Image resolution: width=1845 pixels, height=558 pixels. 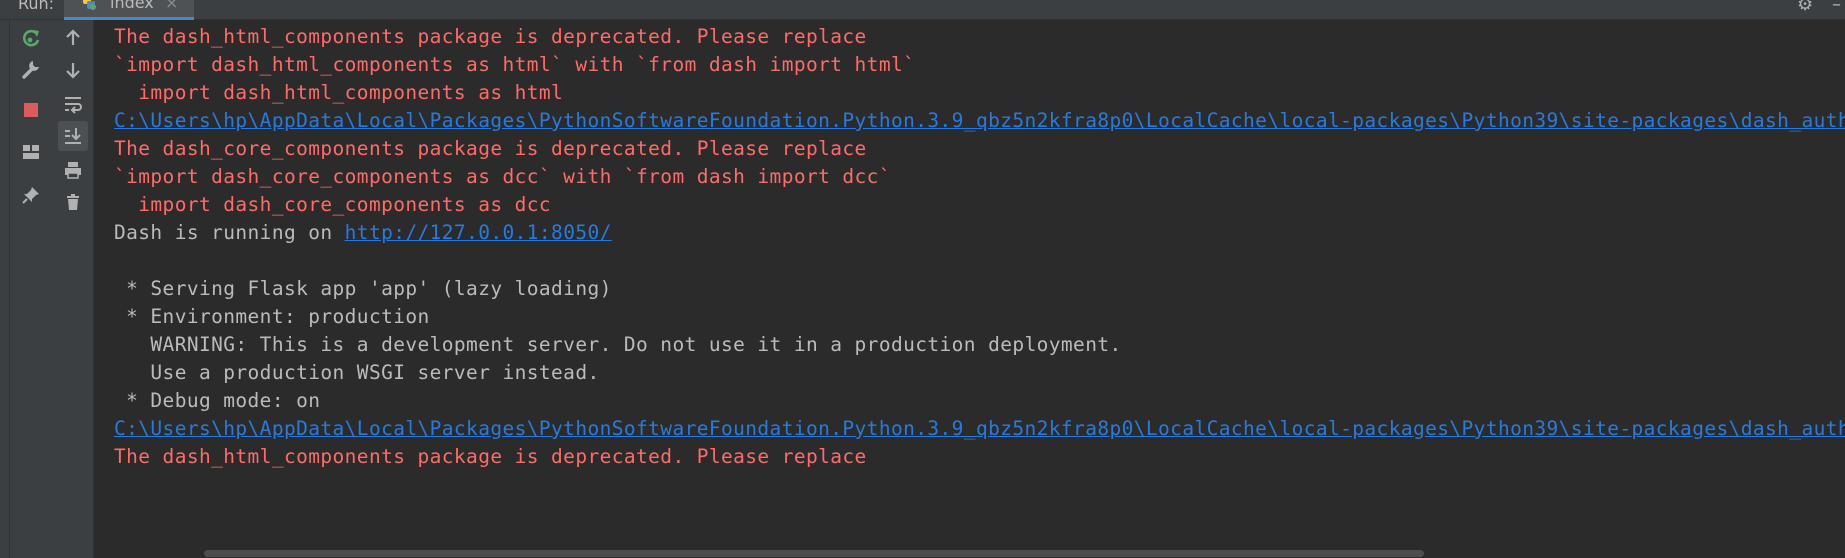 I want to click on gear-icon: ⚙, so click(x=1805, y=7).